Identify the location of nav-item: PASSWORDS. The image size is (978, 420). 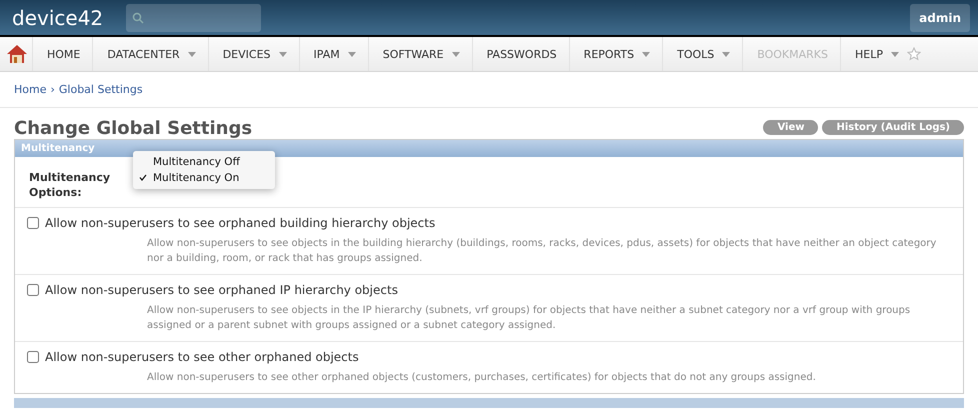
(520, 54).